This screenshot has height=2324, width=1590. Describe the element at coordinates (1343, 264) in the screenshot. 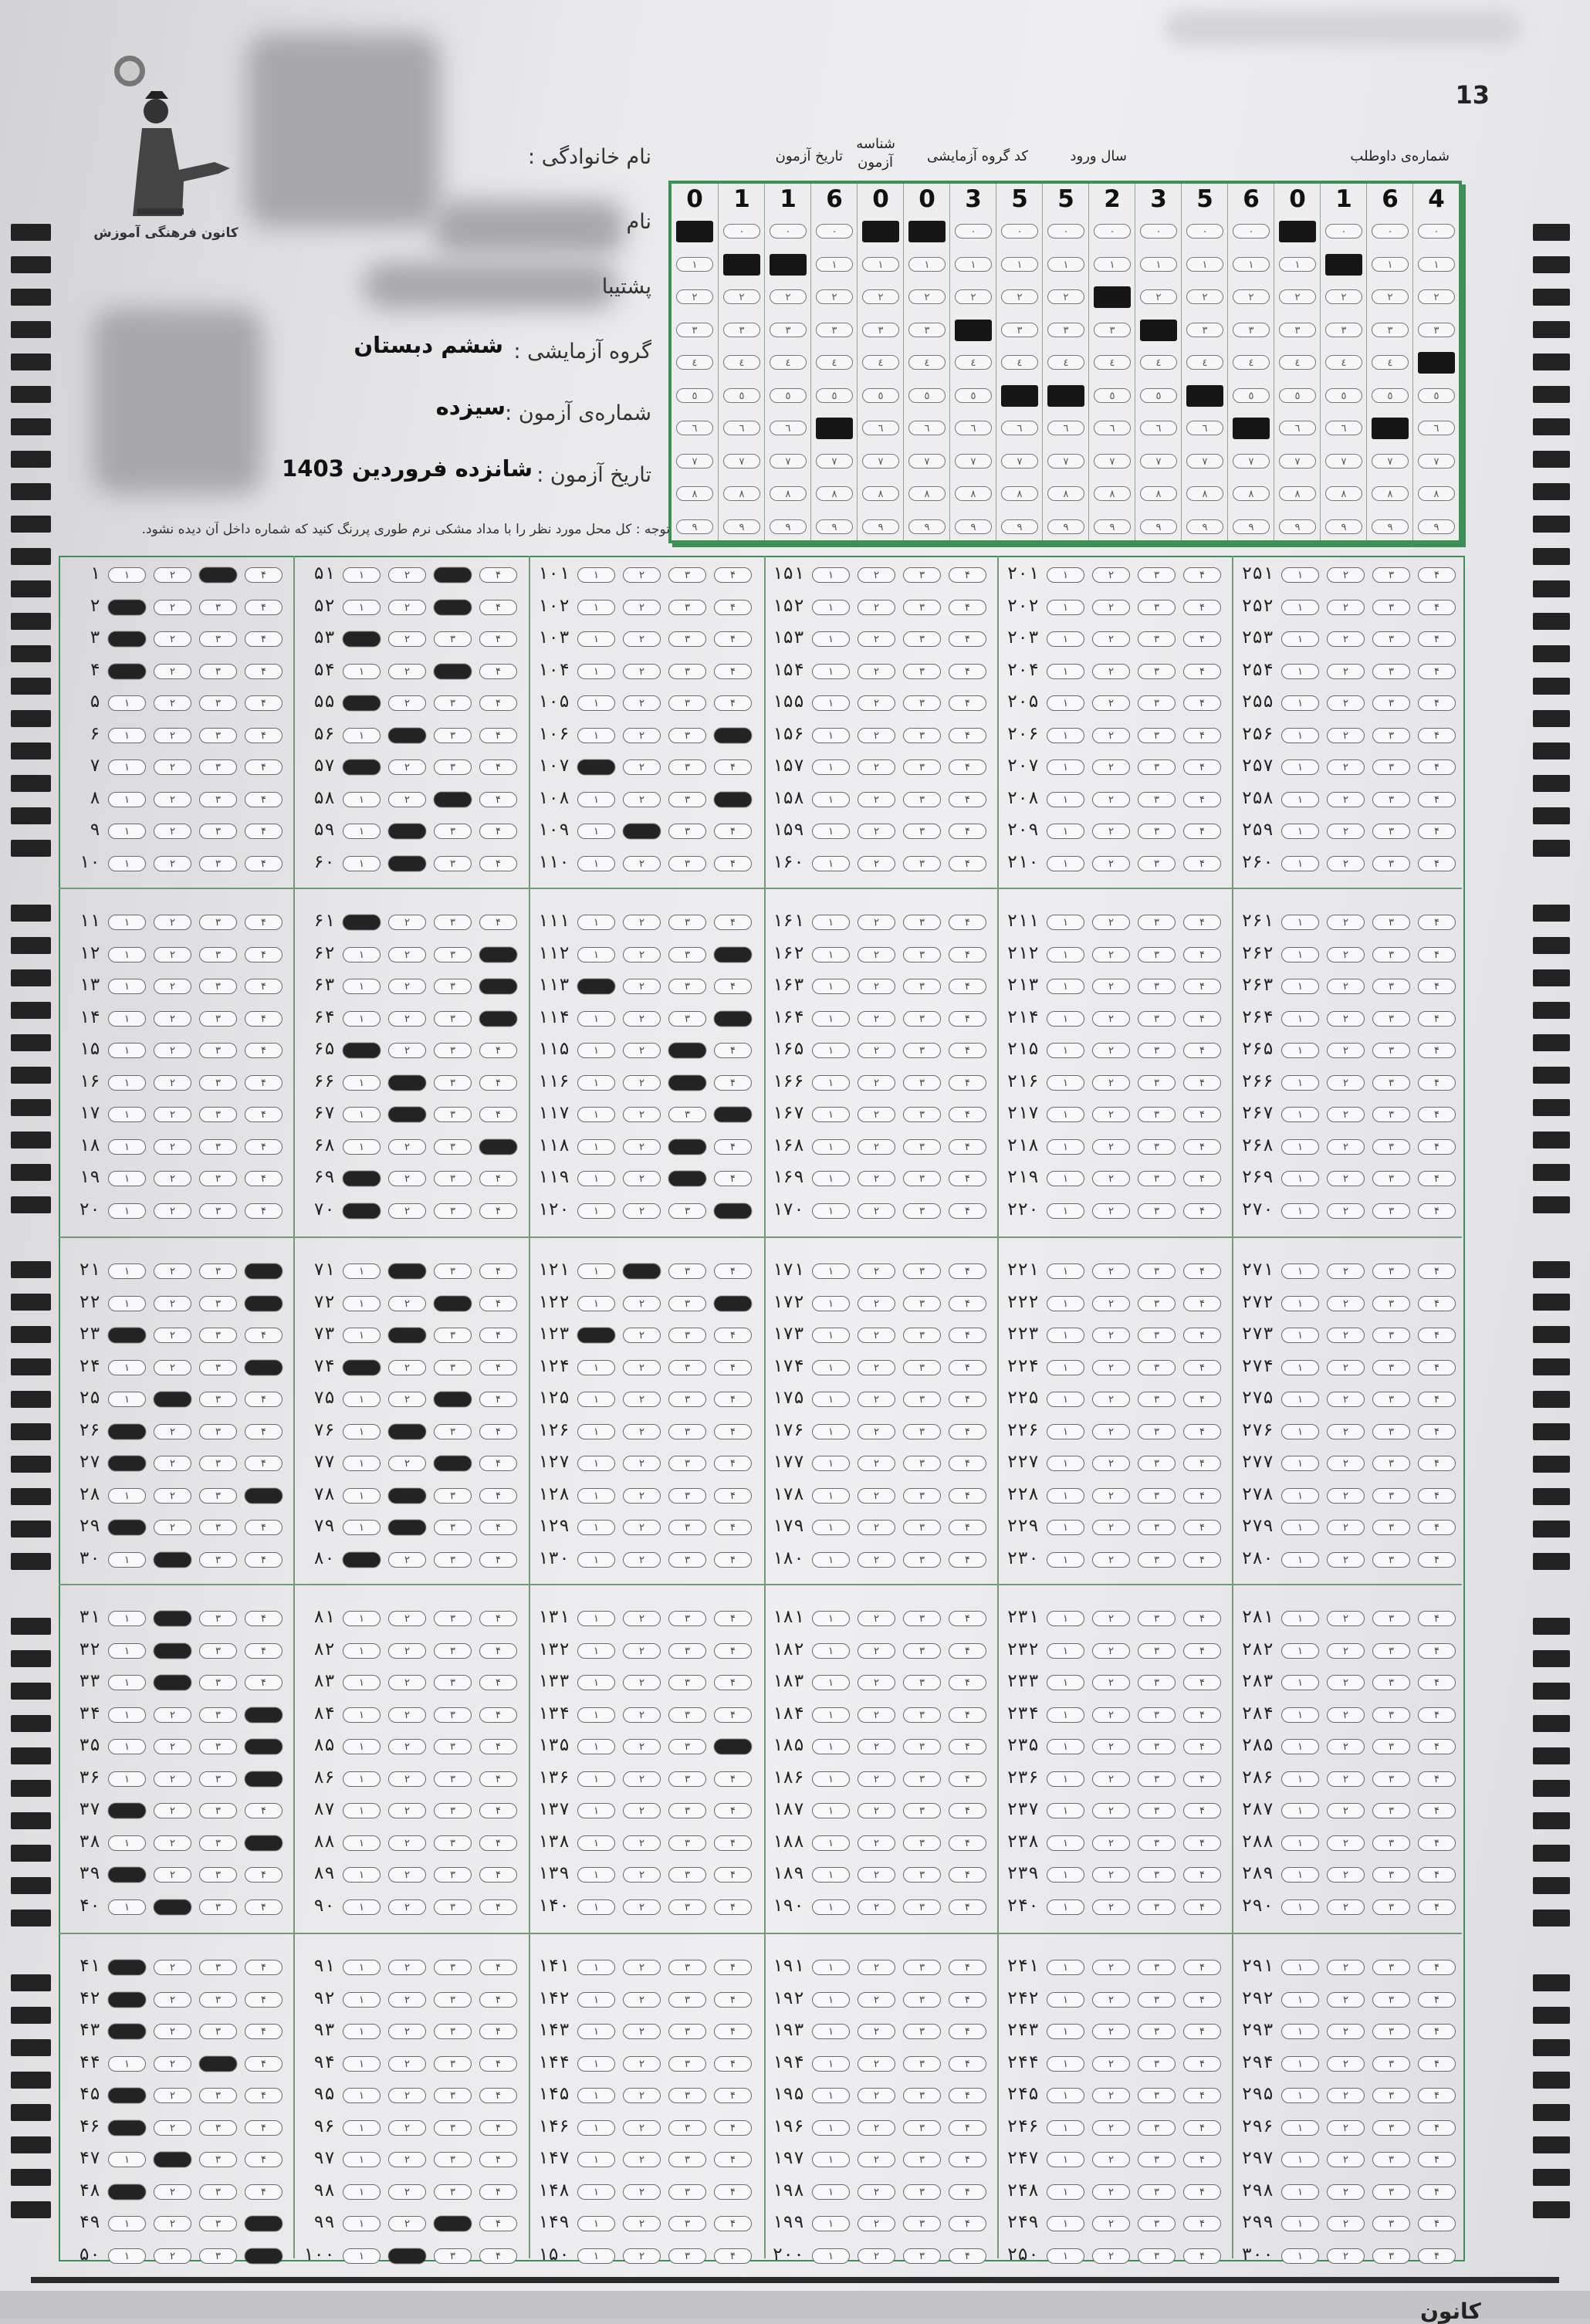

I see `code-bubble: ١` at that location.